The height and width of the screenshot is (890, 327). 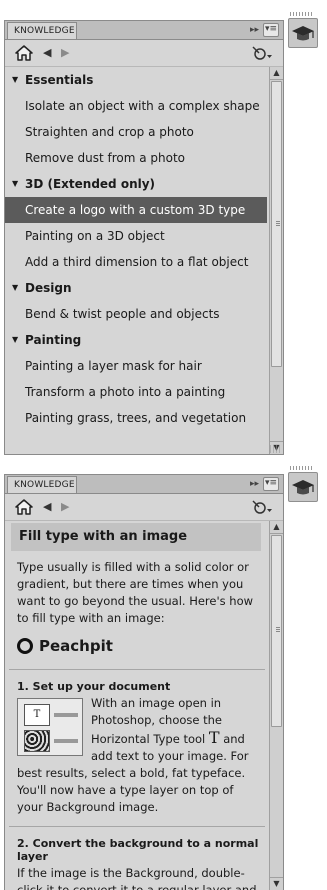 I want to click on list-item: Isolate an object with a complex shape, so click(x=137, y=106).